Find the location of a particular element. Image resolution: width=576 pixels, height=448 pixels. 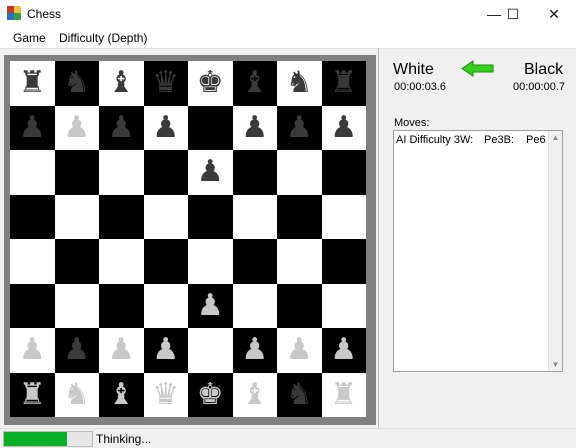

black-queen-icon: ♛ is located at coordinates (166, 83).